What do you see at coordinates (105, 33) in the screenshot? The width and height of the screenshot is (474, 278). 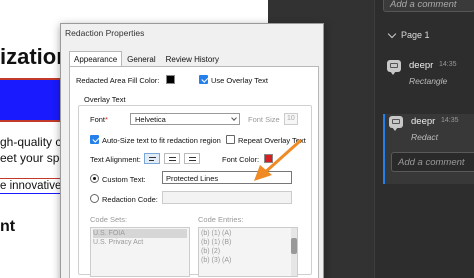 I see `dialog-title: Redaction Properties` at bounding box center [105, 33].